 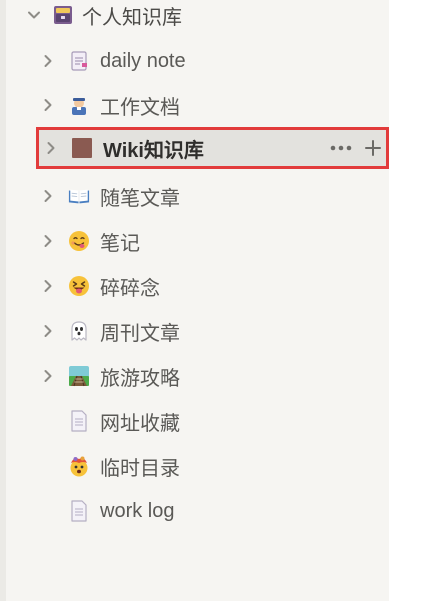 What do you see at coordinates (132, 17) in the screenshot?
I see `tree-root-label: 个人知识库` at bounding box center [132, 17].